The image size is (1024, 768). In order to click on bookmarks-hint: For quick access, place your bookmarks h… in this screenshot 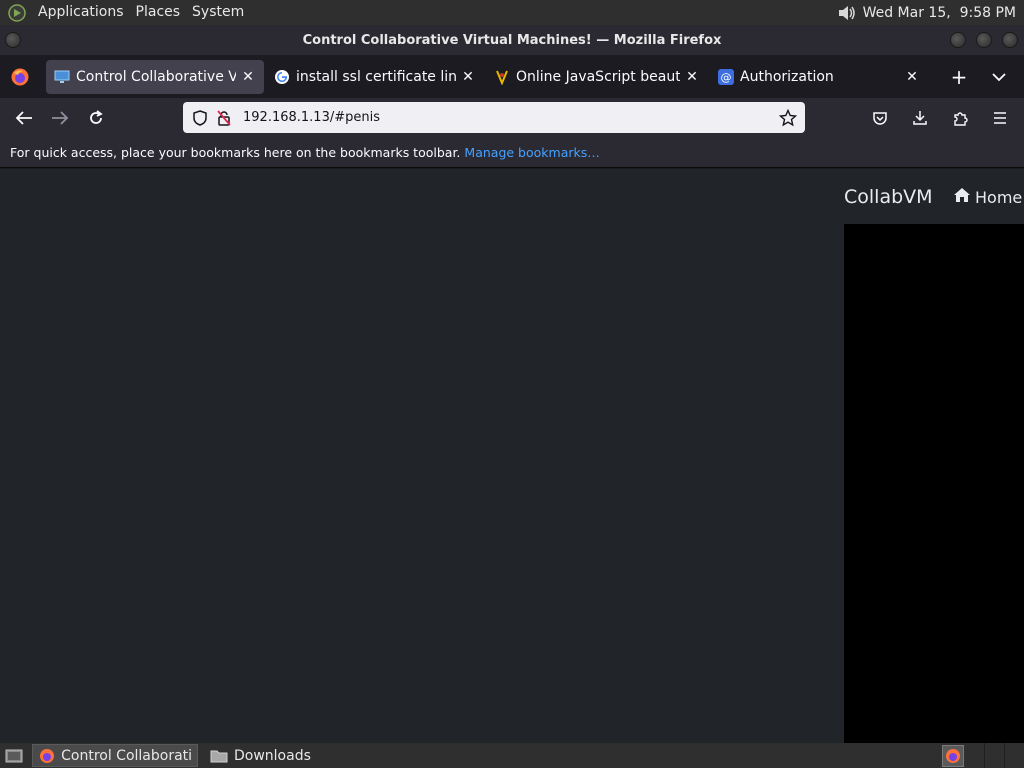, I will do `click(235, 152)`.